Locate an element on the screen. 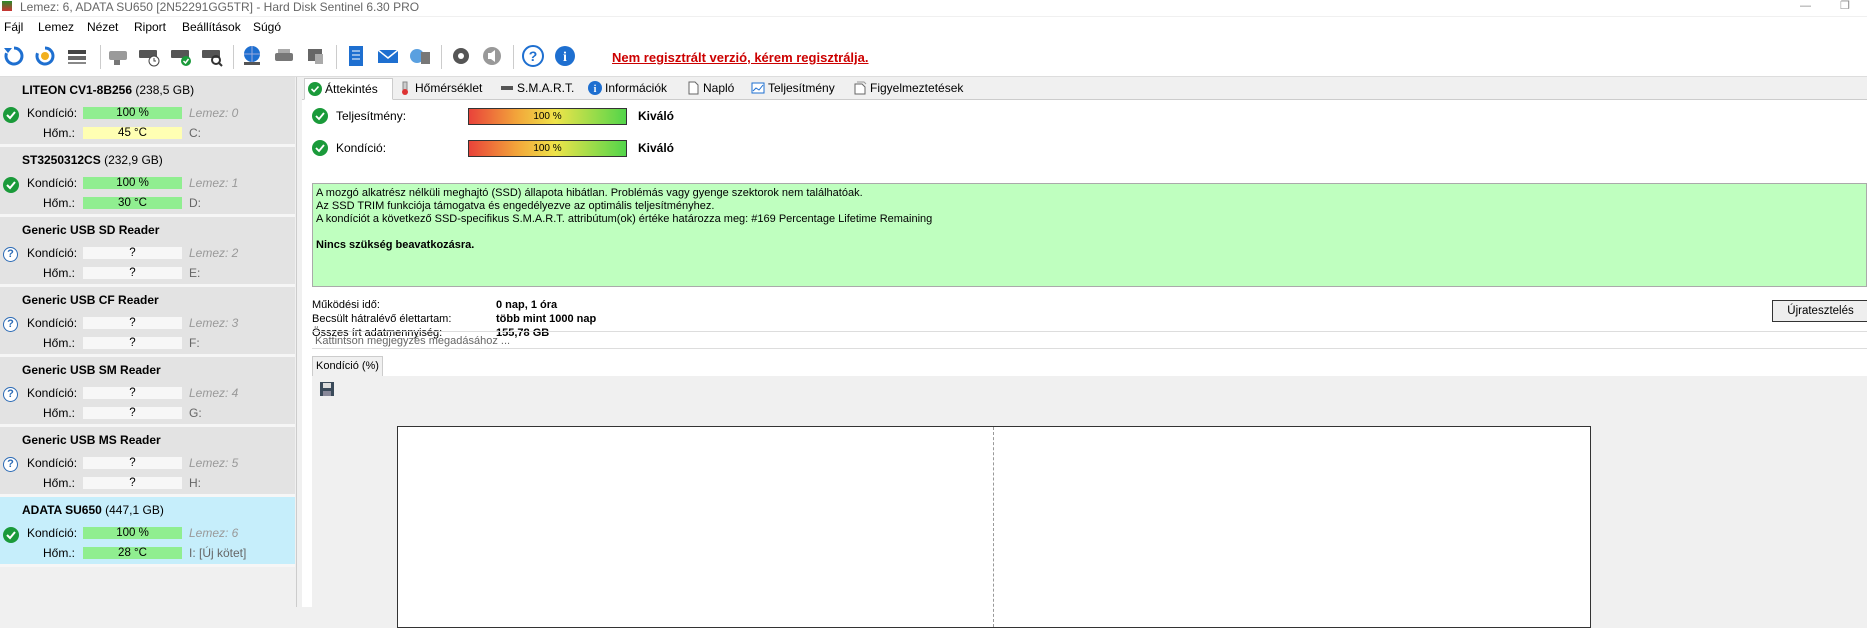 The image size is (1867, 628). disk-number: Lemez: 2 is located at coordinates (214, 253).